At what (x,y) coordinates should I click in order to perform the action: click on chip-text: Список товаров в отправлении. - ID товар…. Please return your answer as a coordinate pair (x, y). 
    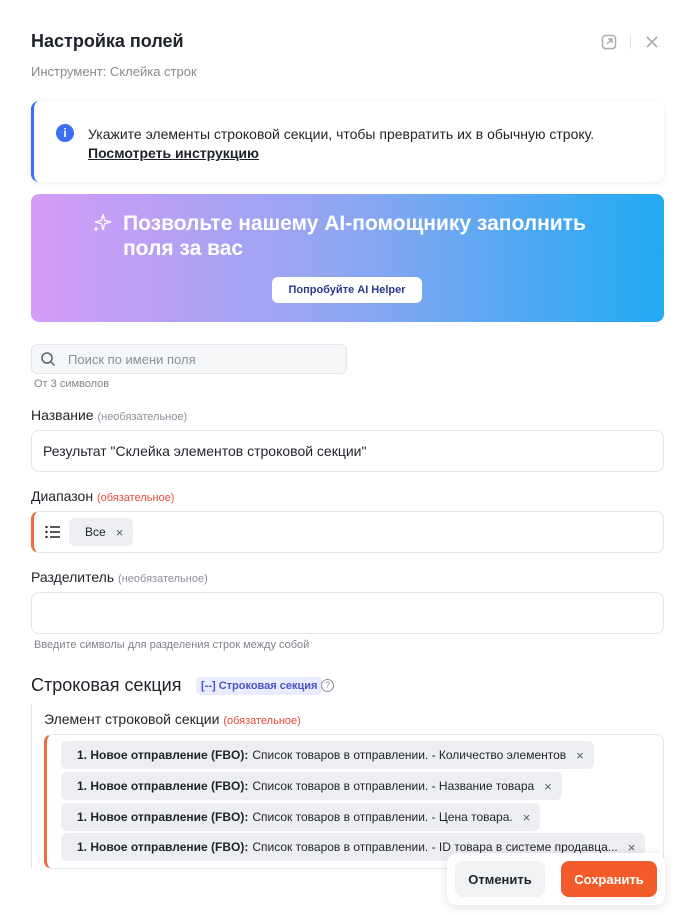
    Looking at the image, I should click on (435, 847).